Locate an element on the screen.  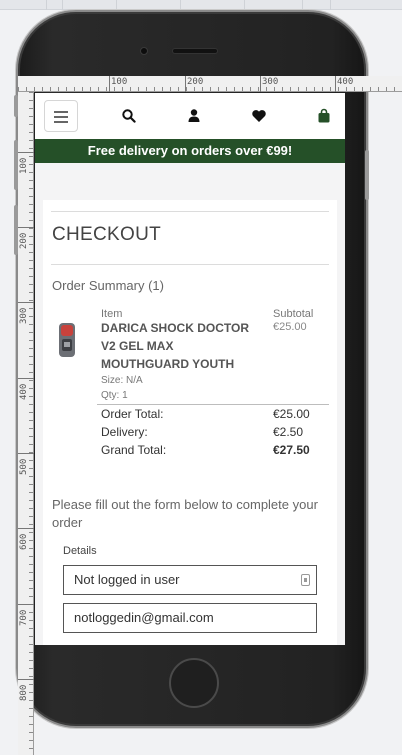
email-value: notloggedin@gmail.com is located at coordinates (144, 617).